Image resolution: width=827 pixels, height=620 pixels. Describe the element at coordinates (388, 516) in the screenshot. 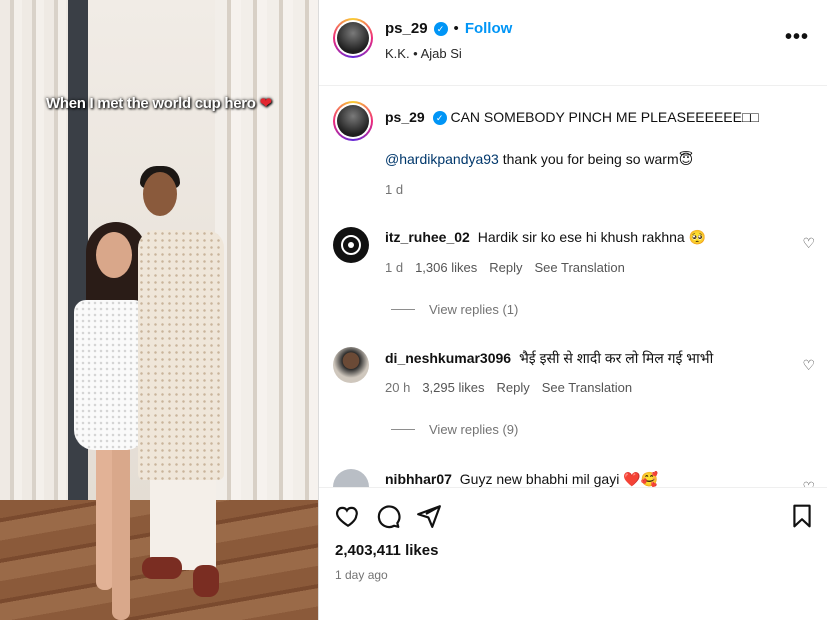

I see `comment-icon` at that location.